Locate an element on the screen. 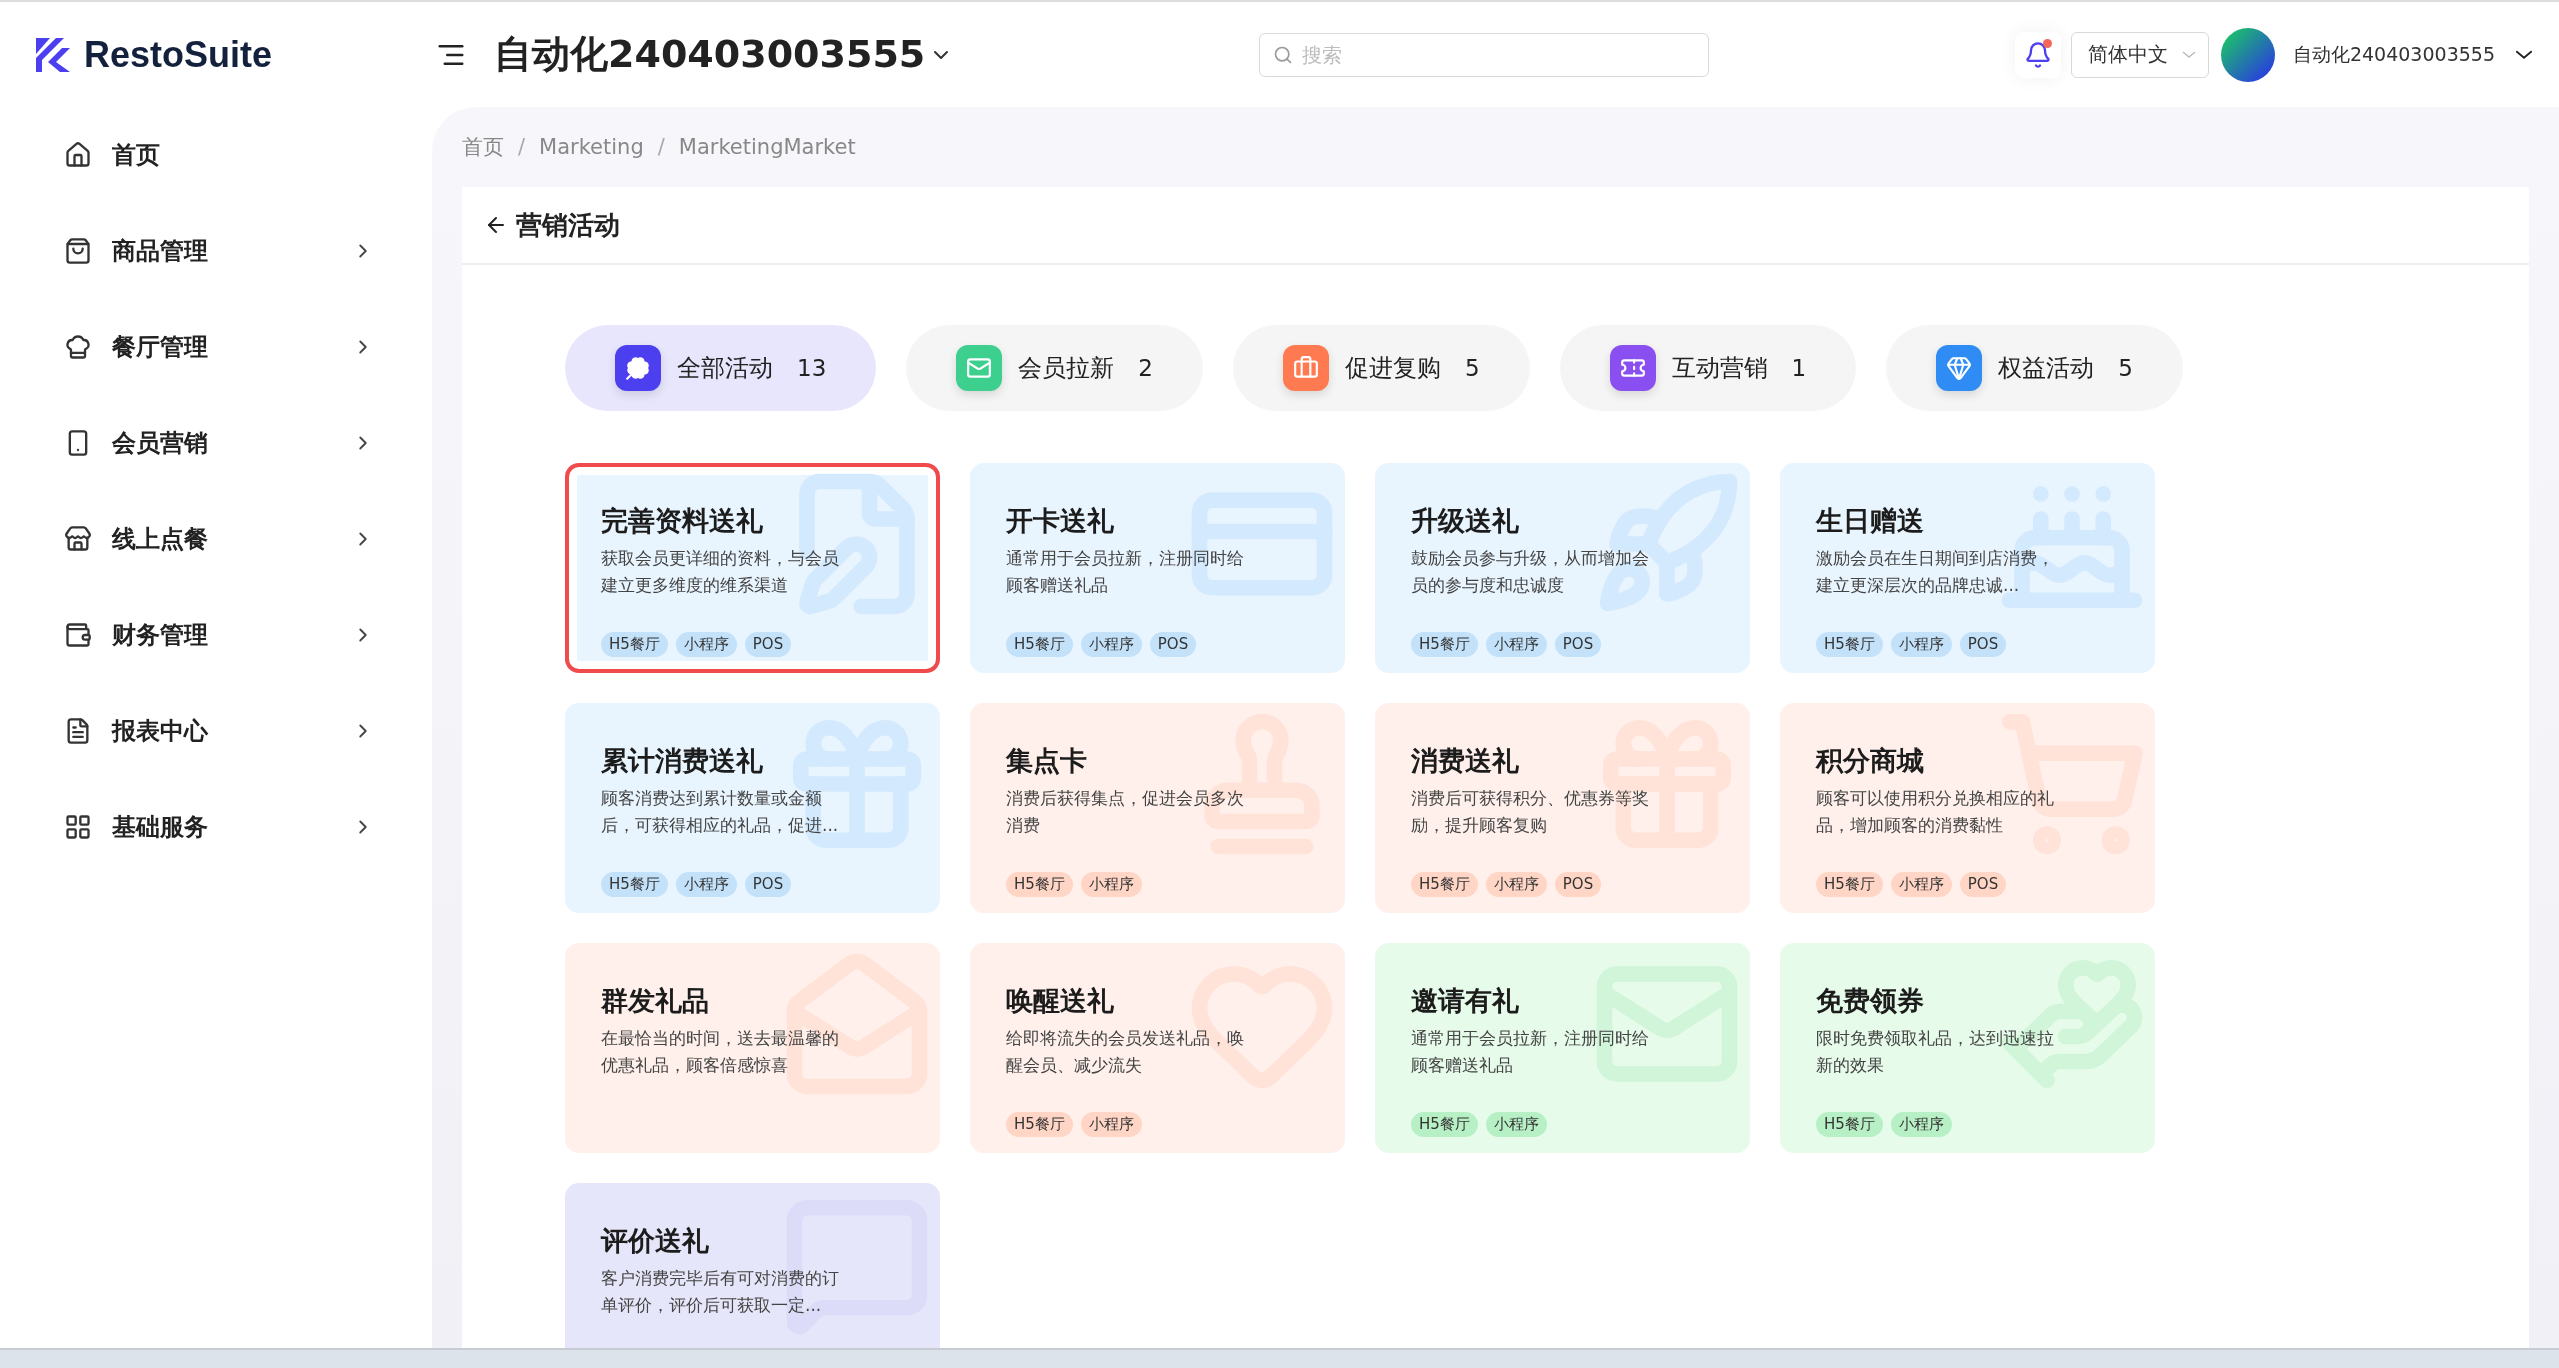  category-tab: 会员拉新 2 is located at coordinates (1054, 368).